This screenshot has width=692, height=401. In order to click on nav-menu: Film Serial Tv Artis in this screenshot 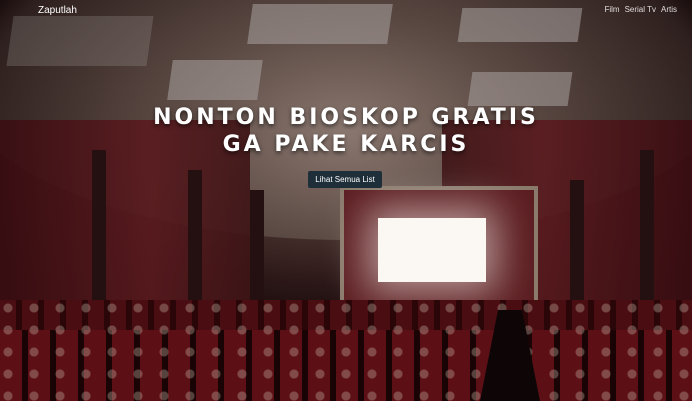, I will do `click(640, 9)`.